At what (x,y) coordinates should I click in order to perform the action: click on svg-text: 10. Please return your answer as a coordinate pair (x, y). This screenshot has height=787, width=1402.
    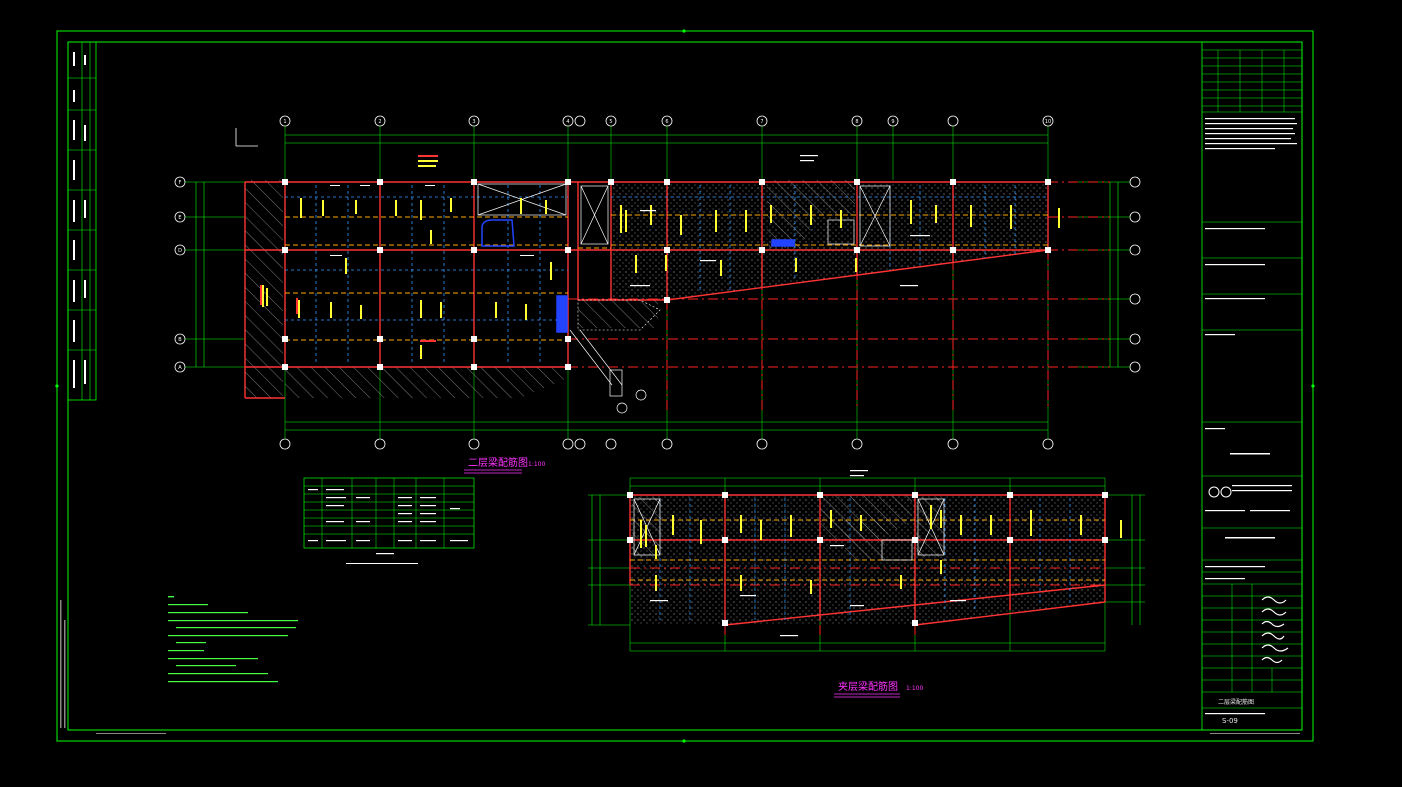
    Looking at the image, I should click on (1048, 122).